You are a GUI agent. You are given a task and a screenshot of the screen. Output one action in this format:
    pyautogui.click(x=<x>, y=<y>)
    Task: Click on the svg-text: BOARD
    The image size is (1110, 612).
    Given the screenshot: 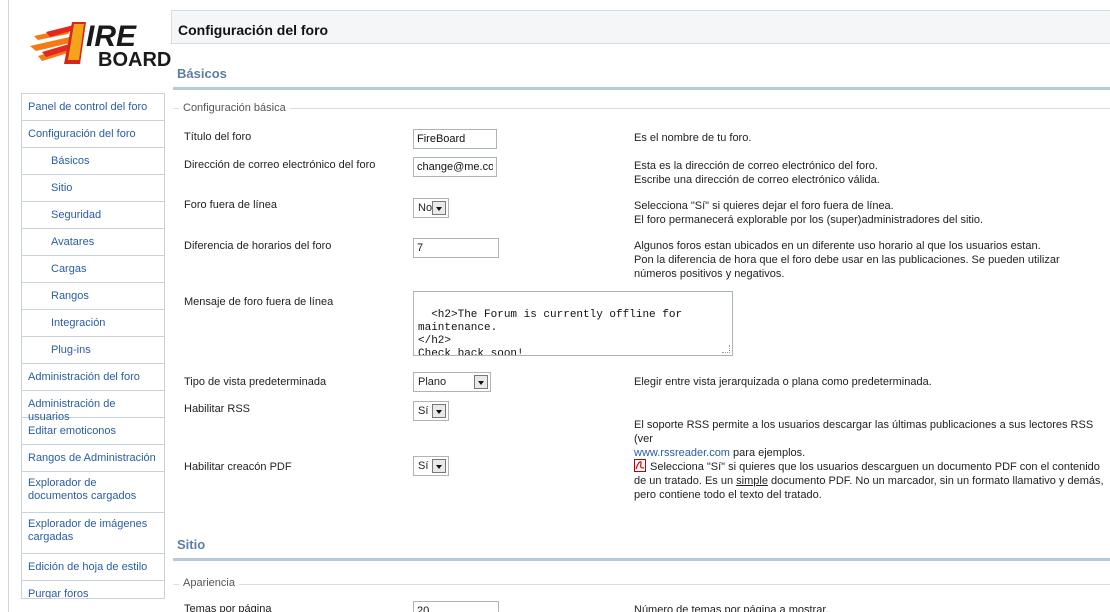 What is the action you would take?
    pyautogui.click(x=134, y=60)
    